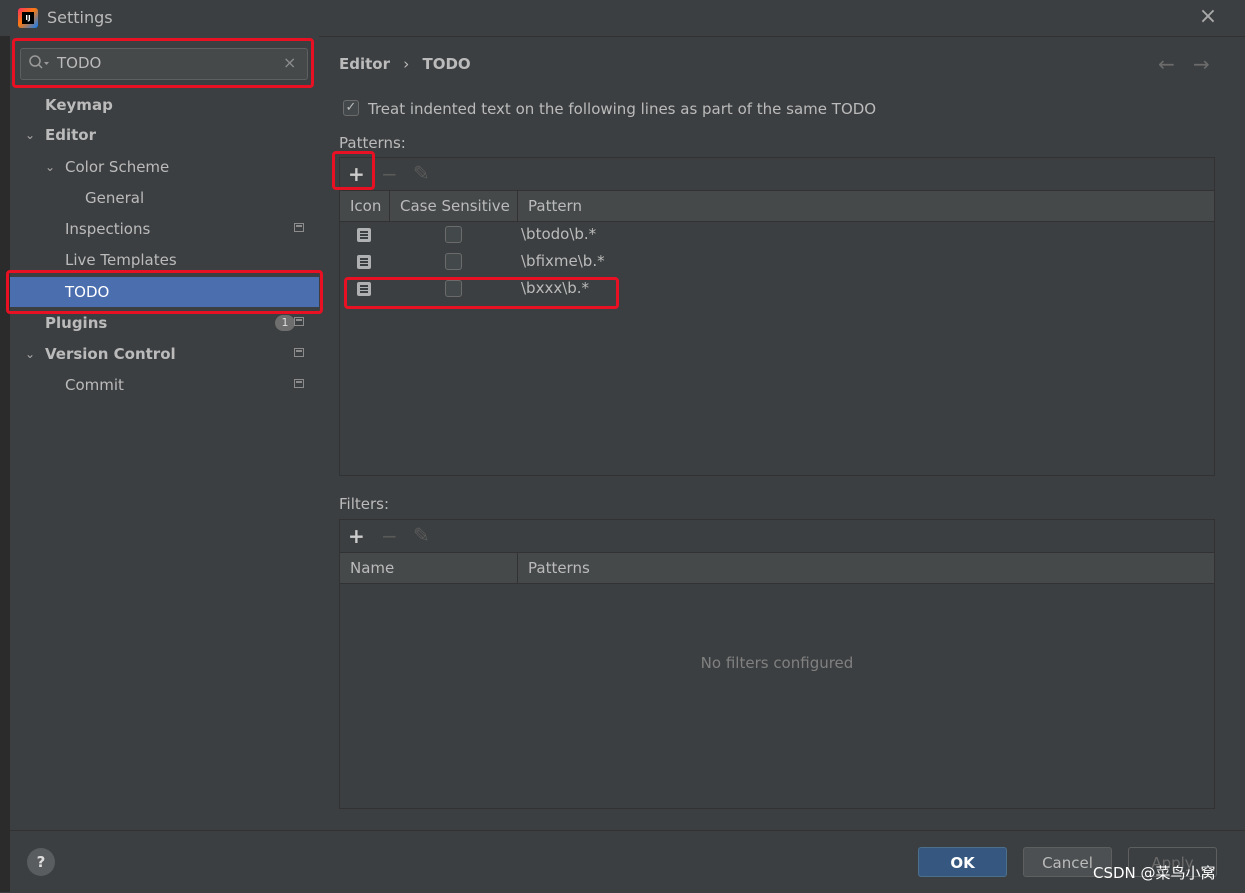 The height and width of the screenshot is (893, 1245). What do you see at coordinates (79, 105) in the screenshot?
I see `sidebar-item-label: Keymap` at bounding box center [79, 105].